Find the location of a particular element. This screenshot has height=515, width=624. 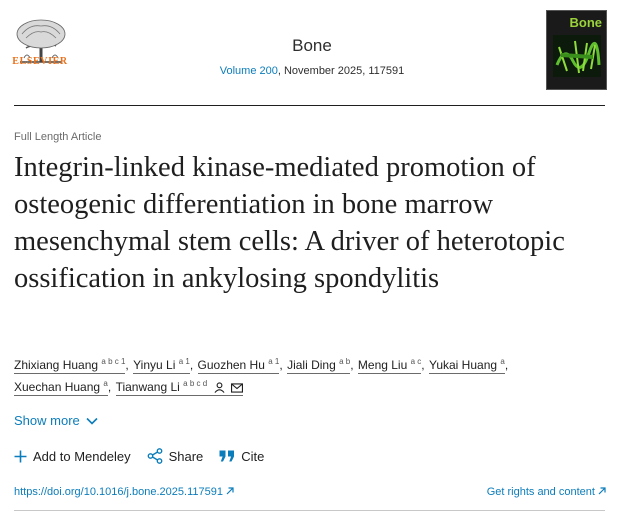

author-link: Xuechan Huang a is located at coordinates (61, 388).